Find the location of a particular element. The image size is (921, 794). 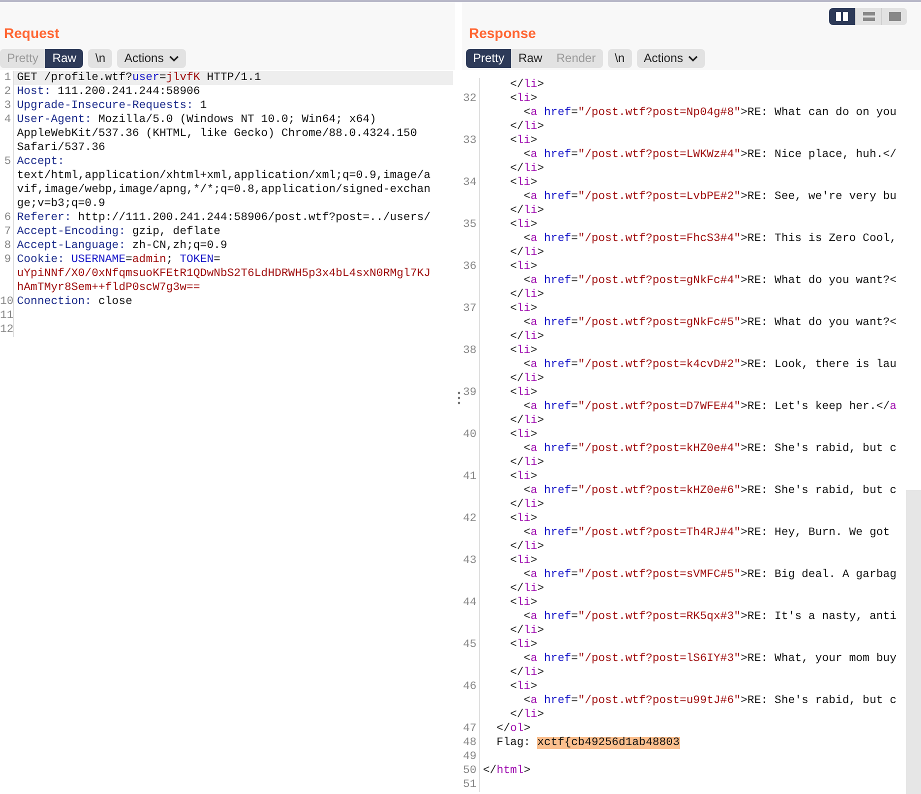

code-line: AppleWebKit/537.36 (KHTML, like Gecko) Chrome/88.0.4324.150 is located at coordinates (217, 134).